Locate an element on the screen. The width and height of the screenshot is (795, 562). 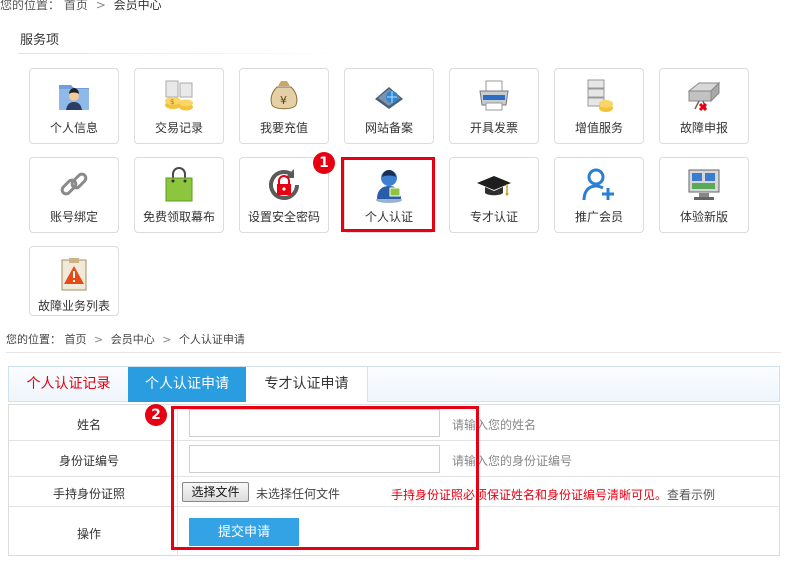
shopping-bag-icon is located at coordinates (179, 185).